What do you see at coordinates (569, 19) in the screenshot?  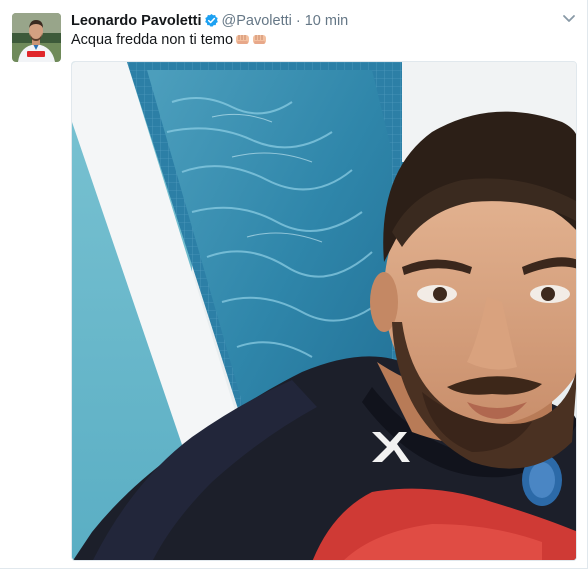 I see `chevron-down-icon` at bounding box center [569, 19].